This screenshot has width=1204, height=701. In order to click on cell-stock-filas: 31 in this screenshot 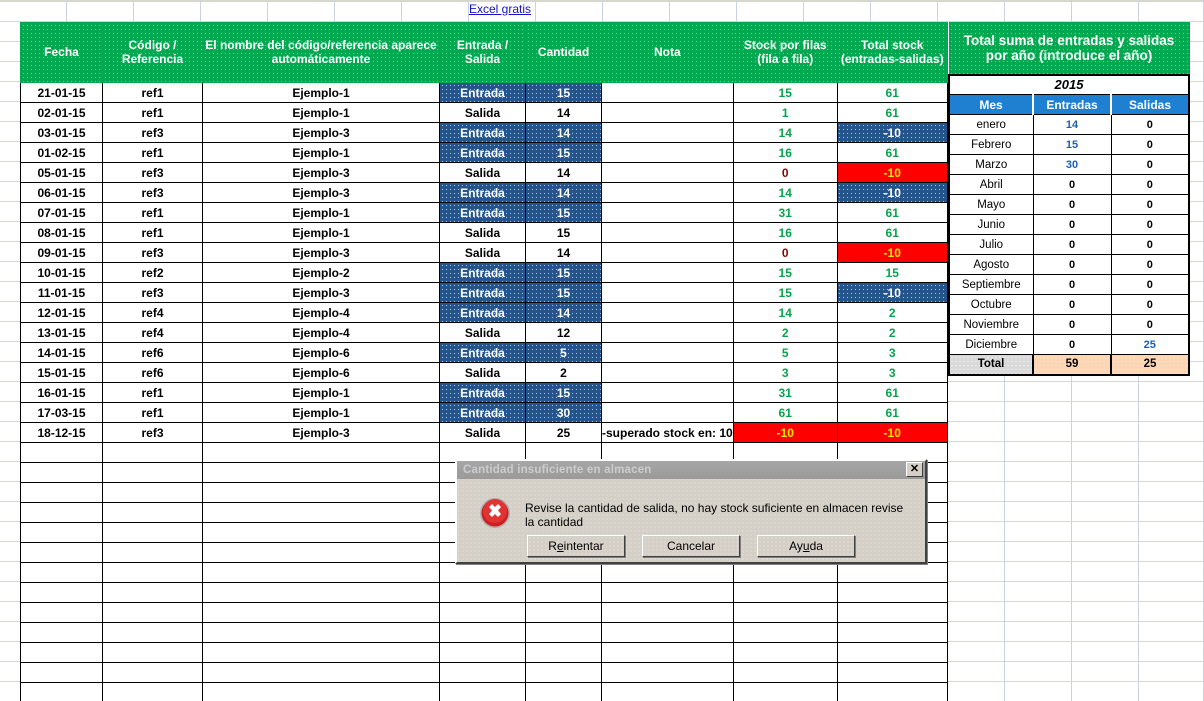, I will do `click(785, 212)`.